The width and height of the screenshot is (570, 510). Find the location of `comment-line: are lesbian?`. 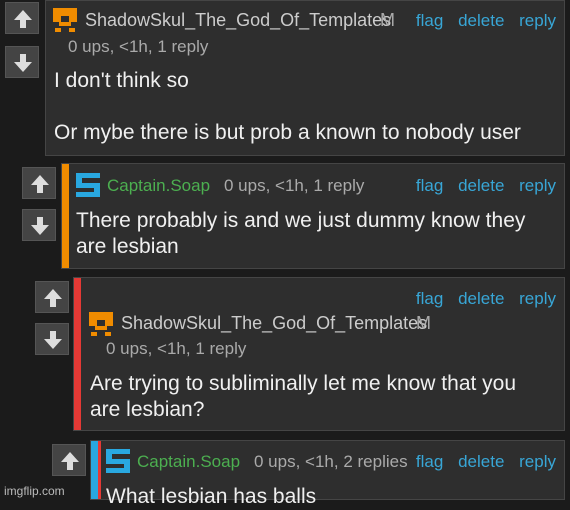

comment-line: are lesbian? is located at coordinates (147, 409).